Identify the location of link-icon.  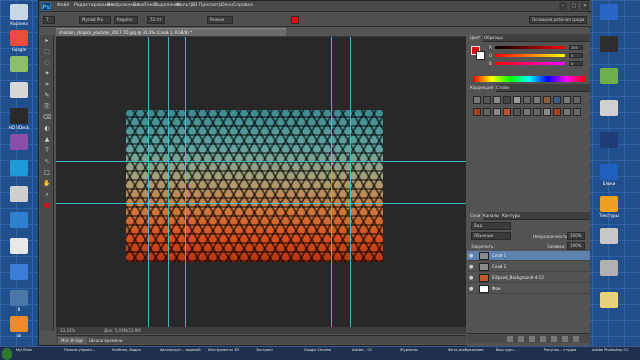
(510, 339).